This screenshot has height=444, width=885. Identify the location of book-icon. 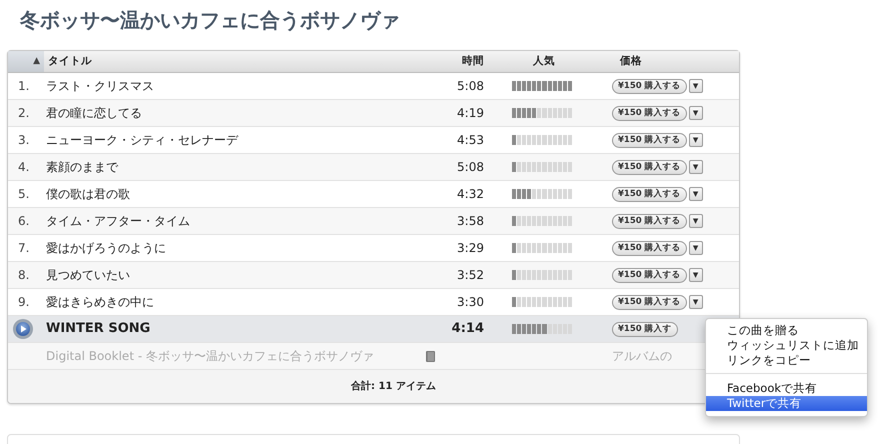
(430, 356).